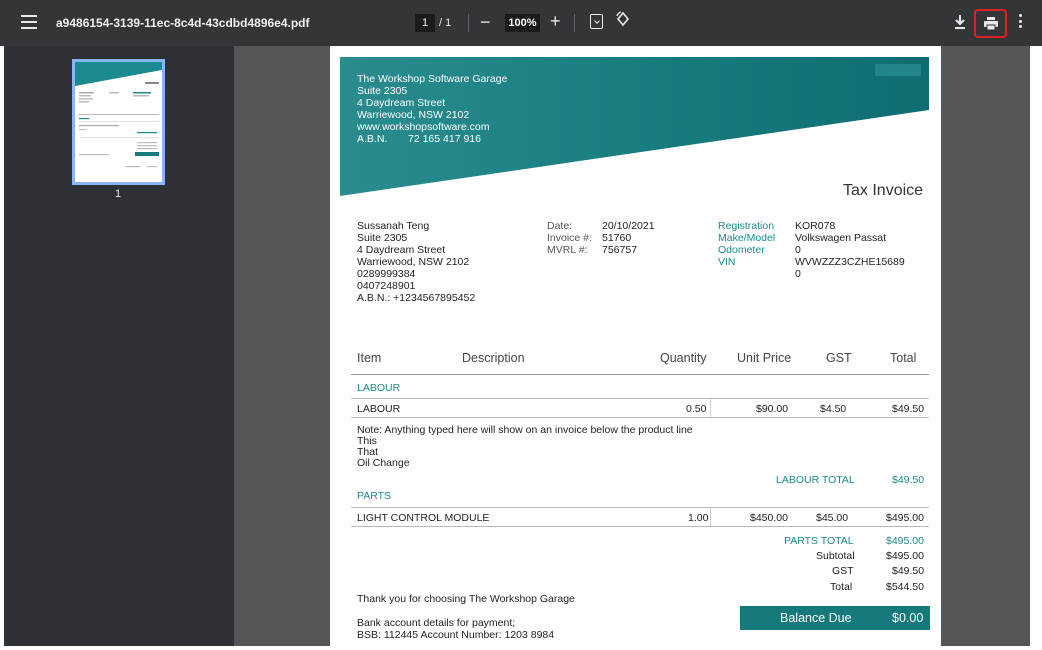 This screenshot has height=650, width=1042. I want to click on thumbnail-page-number: 1, so click(118, 194).